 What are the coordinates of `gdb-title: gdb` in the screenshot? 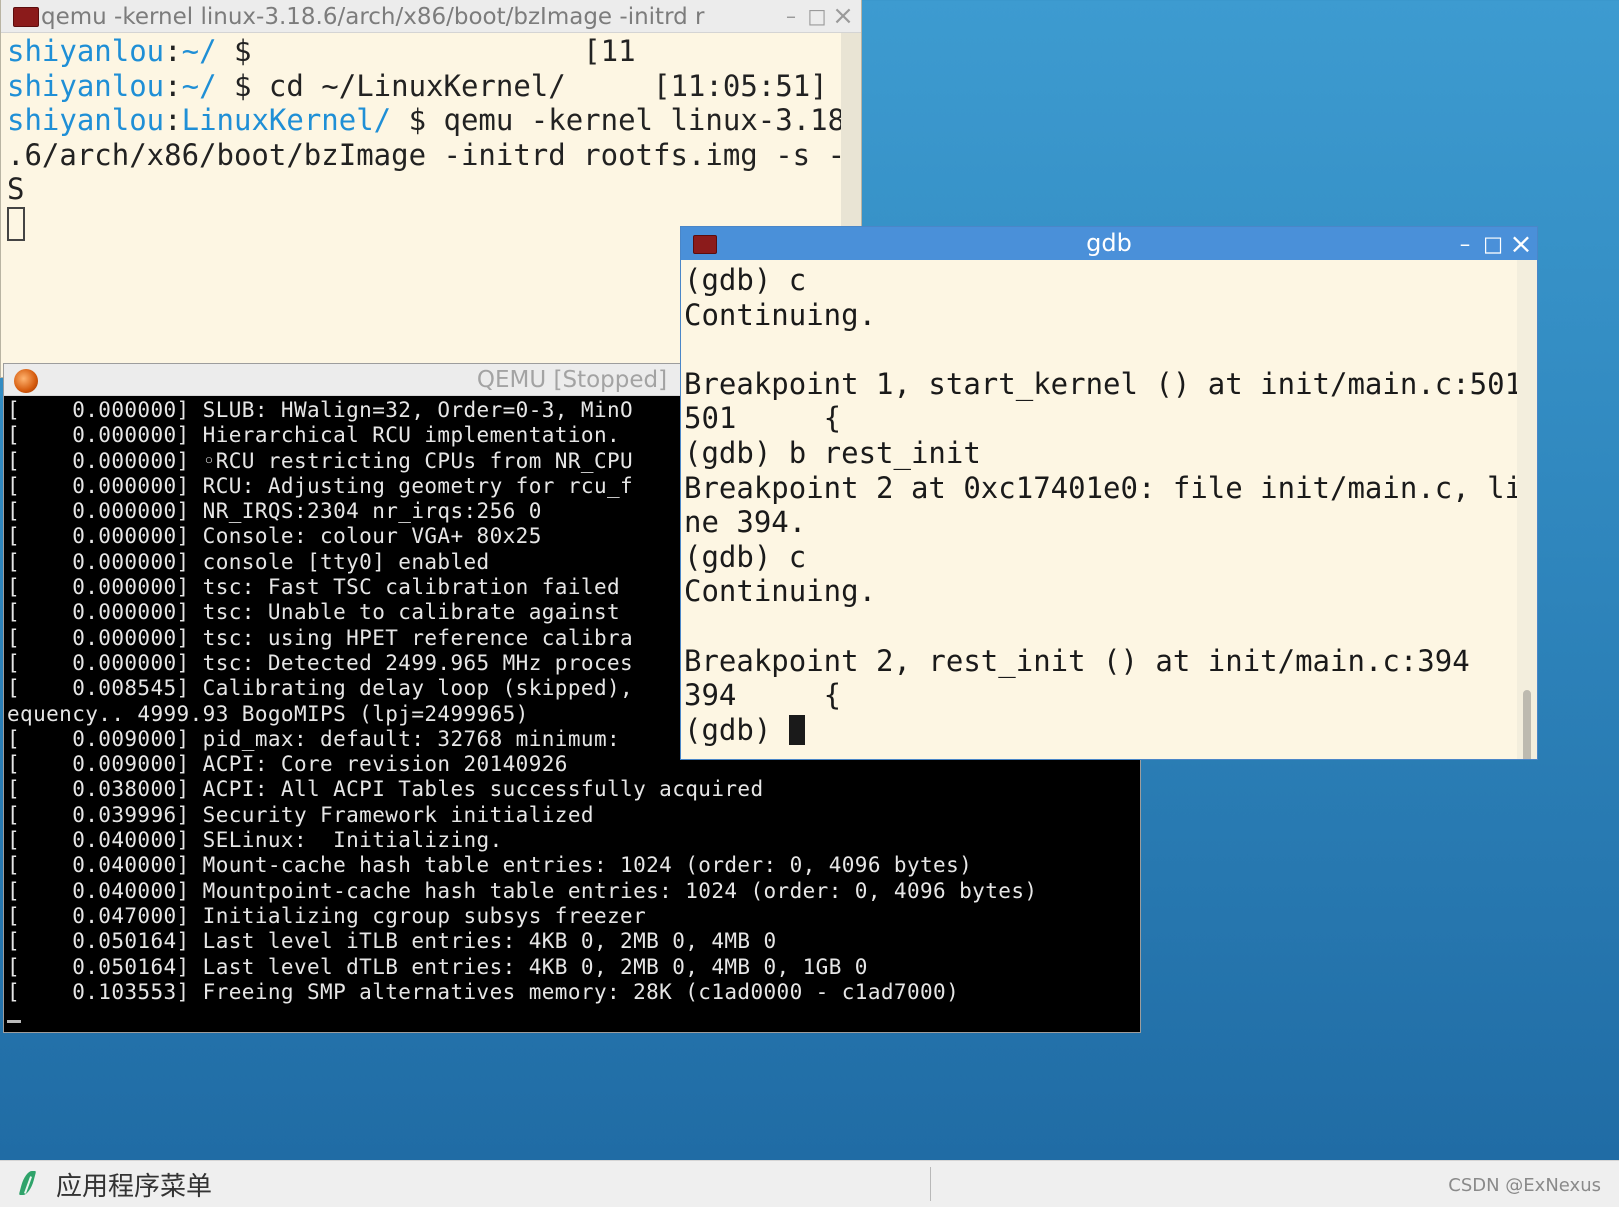 It's located at (1109, 243).